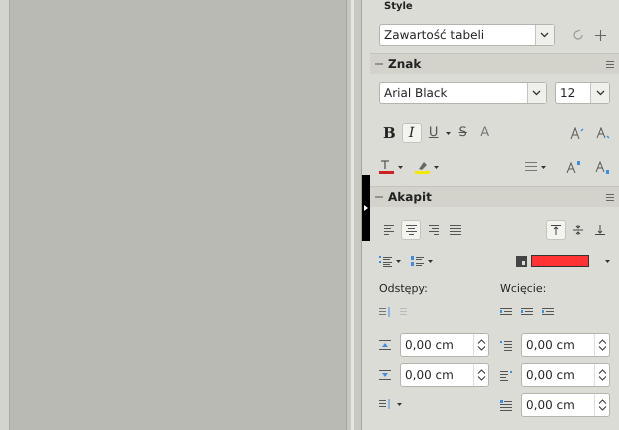 The height and width of the screenshot is (430, 619). Describe the element at coordinates (385, 312) in the screenshot. I see `increase-spacing-icon` at that location.